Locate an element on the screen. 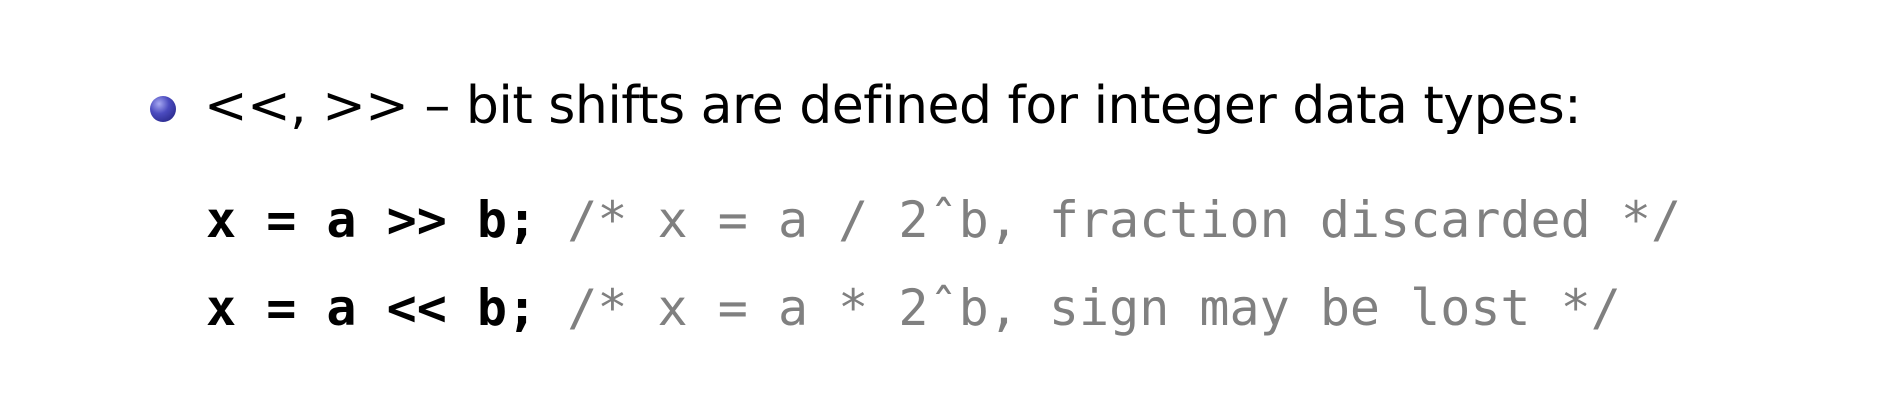  code-comment: /* x = a * 2ˆb, sign may be lost */ is located at coordinates (1094, 308).